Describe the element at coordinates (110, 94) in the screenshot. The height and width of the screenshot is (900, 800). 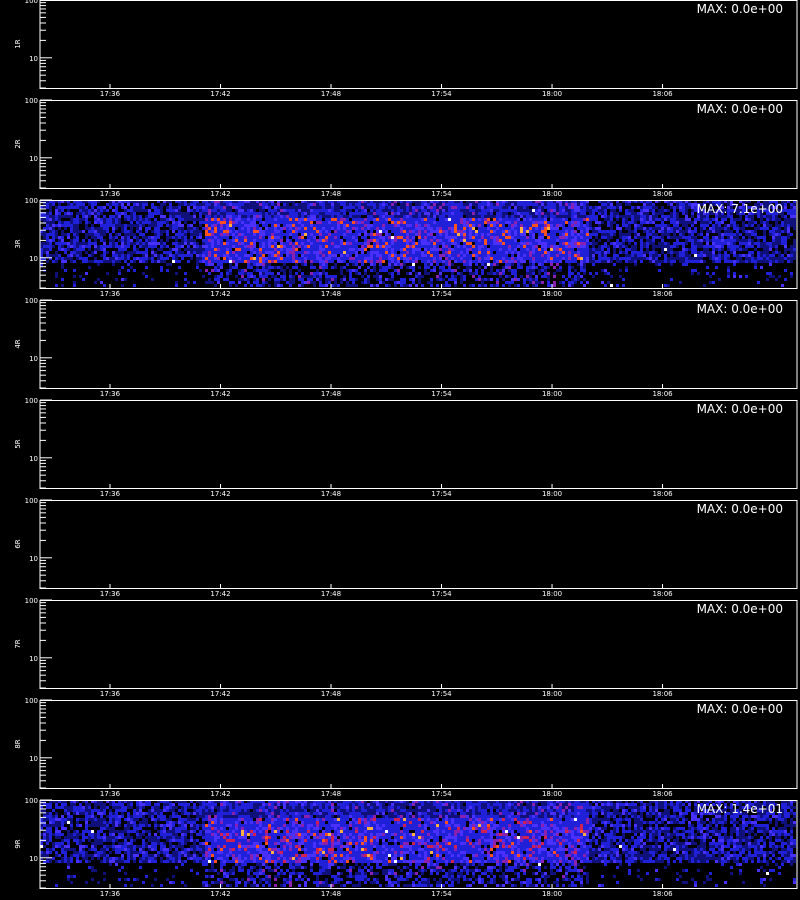
I see `x-tick-label: 17:36` at that location.